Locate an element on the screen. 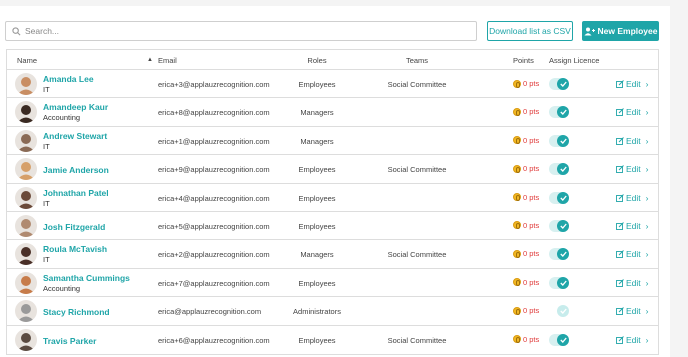  new-employee-button: New Employee is located at coordinates (620, 31).